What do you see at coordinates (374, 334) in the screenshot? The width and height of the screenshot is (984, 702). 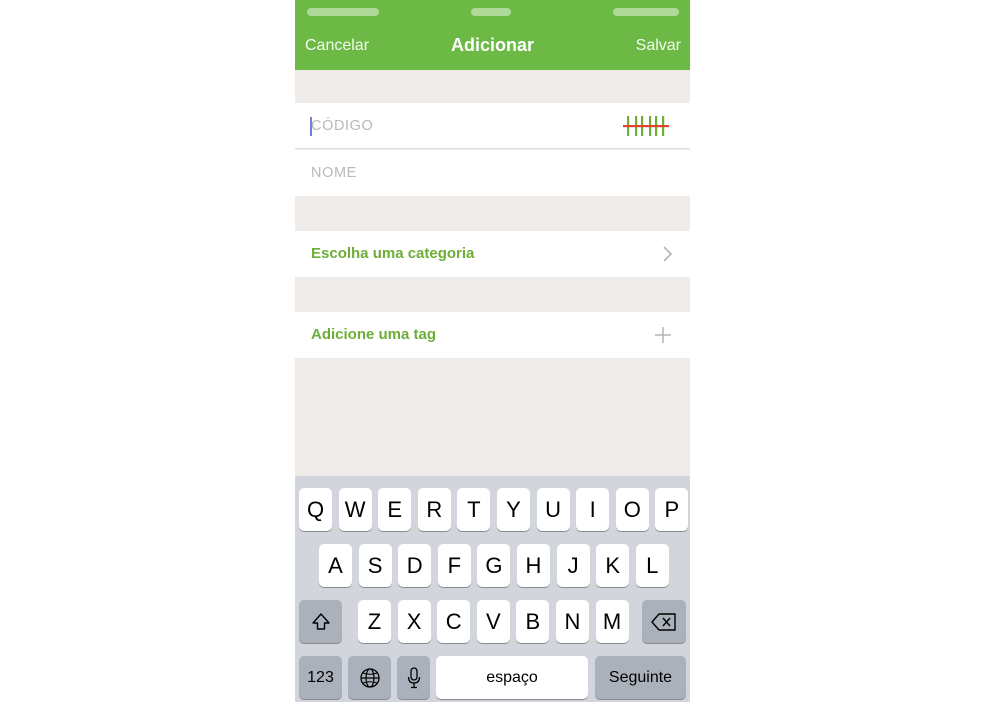 I see `tag-label: Adicione uma tag` at bounding box center [374, 334].